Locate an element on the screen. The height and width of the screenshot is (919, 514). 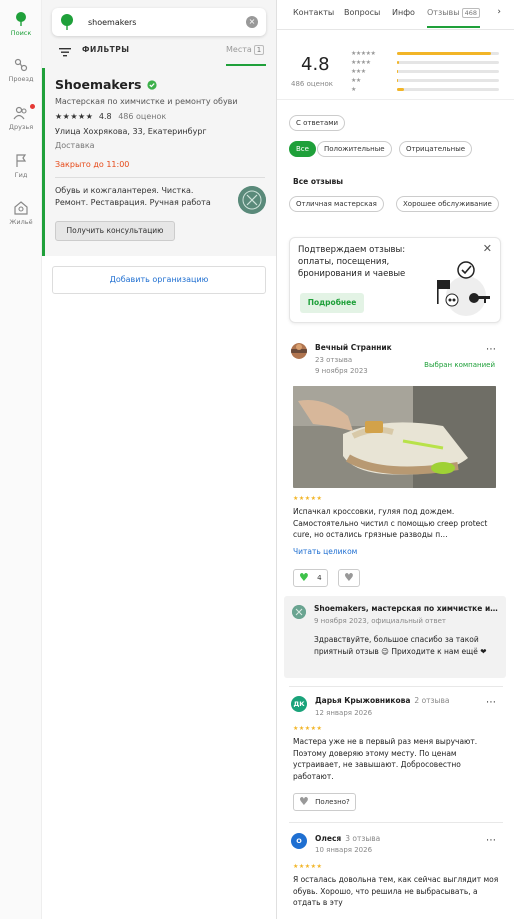
rail-item-label: Друзья is located at coordinates (21, 127).